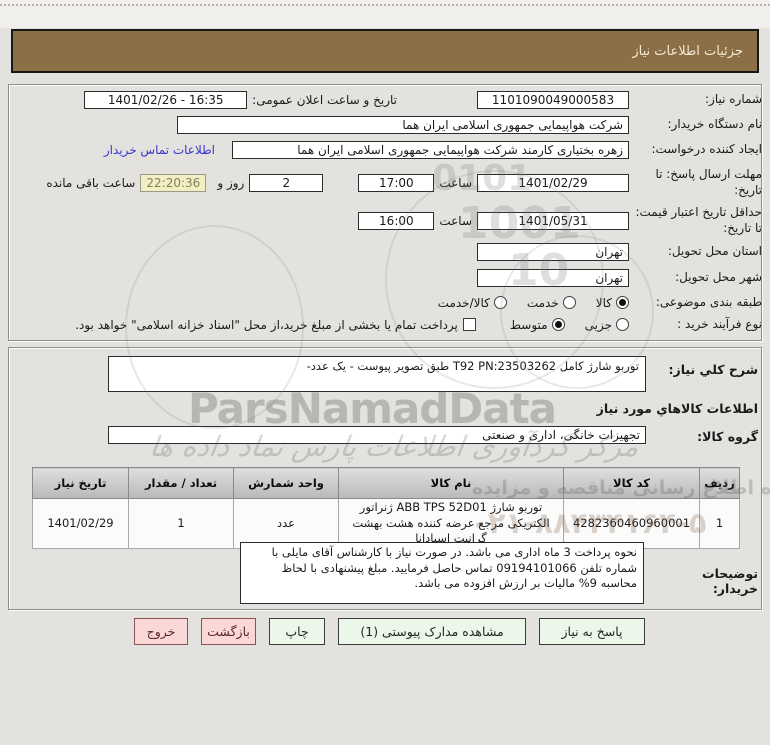 This screenshot has width=770, height=745. Describe the element at coordinates (719, 324) in the screenshot. I see `process-type-label: نوع فرآیند خرید :` at that location.